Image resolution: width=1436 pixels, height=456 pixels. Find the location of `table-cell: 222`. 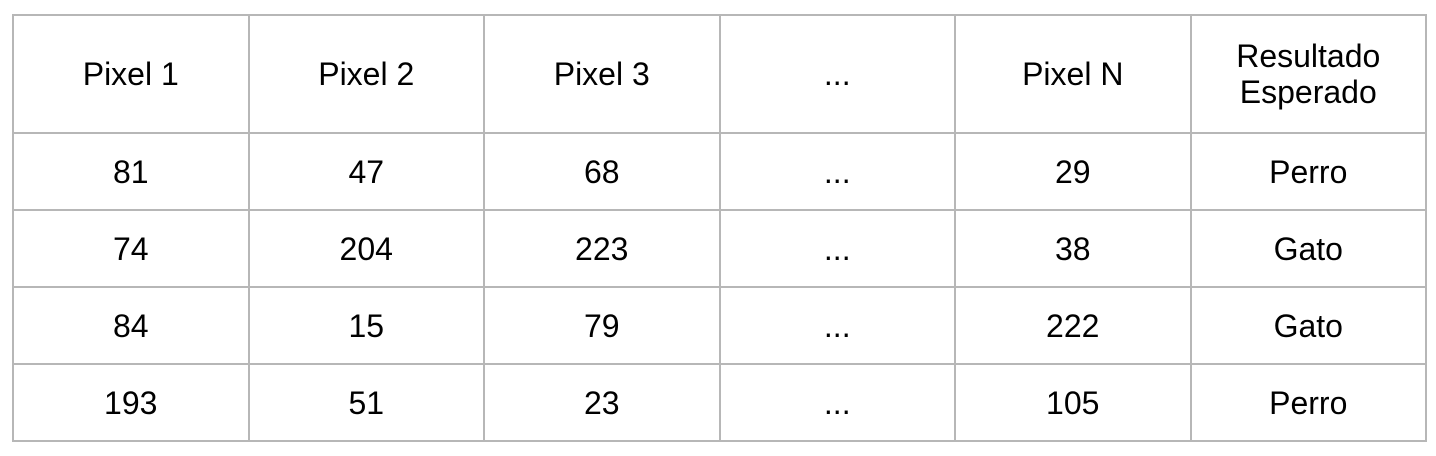

table-cell: 222 is located at coordinates (1073, 325).